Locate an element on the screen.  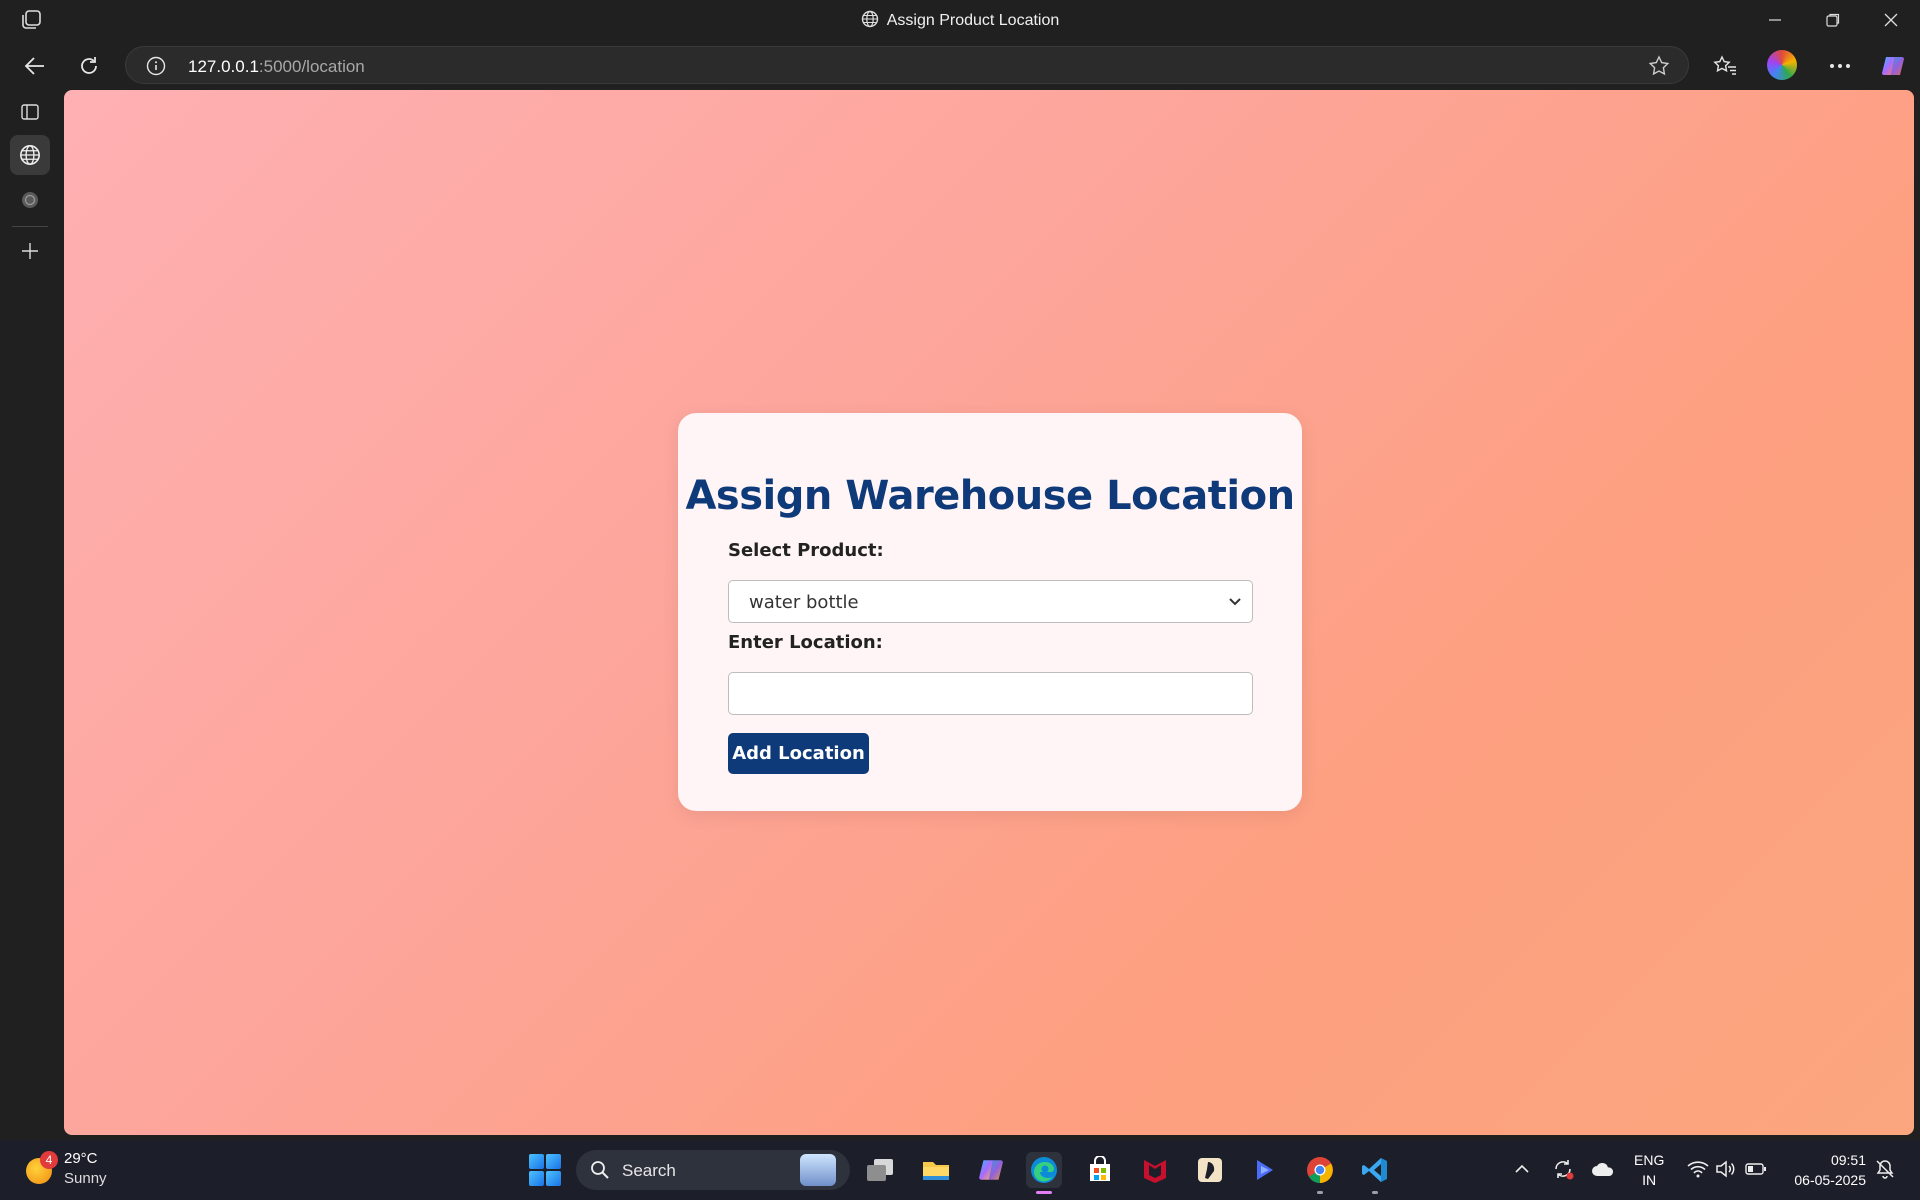
clock-time: 09:51 is located at coordinates (1848, 1160).